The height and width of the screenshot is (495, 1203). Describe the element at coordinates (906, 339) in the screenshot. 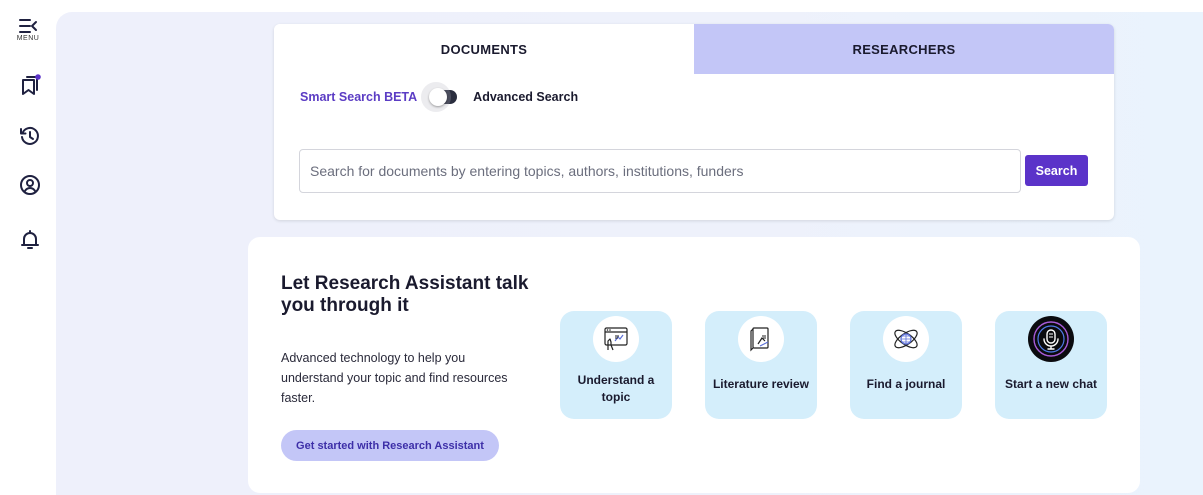

I see `atom-globe-icon` at that location.